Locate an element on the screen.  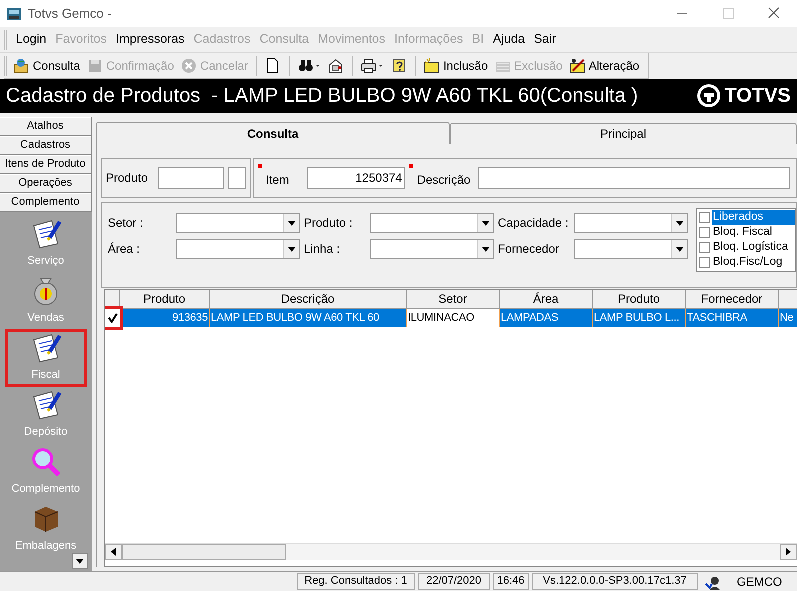
list-item: Bloq. Logística is located at coordinates (753, 247).